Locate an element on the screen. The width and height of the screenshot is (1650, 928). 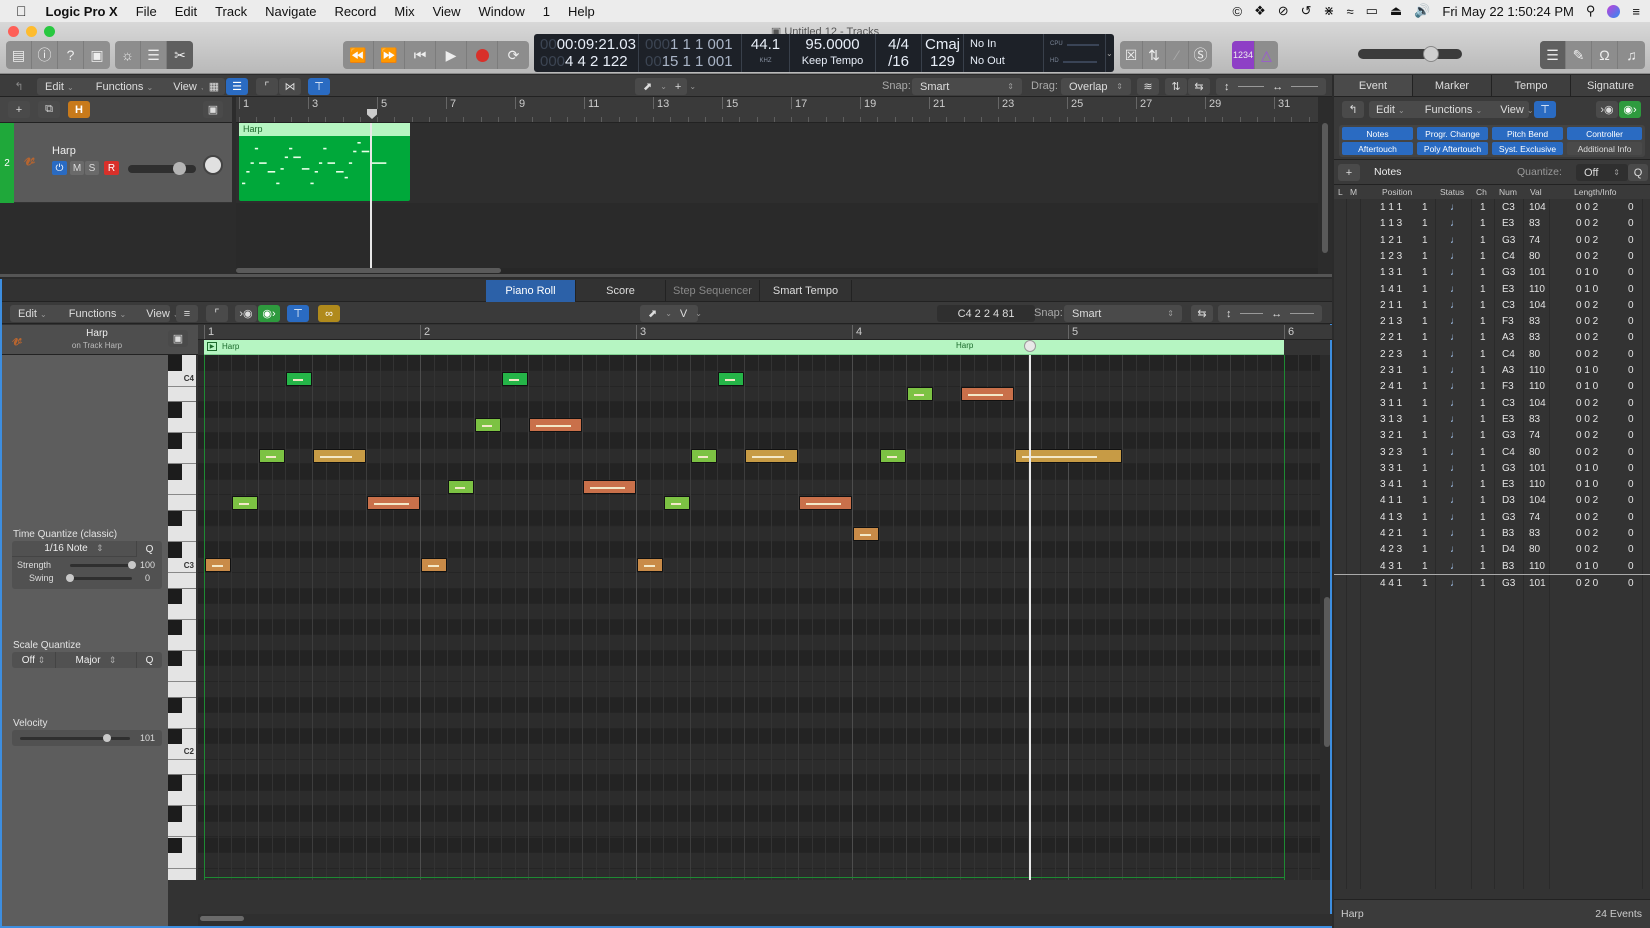
menu-window: Window is located at coordinates (502, 11).